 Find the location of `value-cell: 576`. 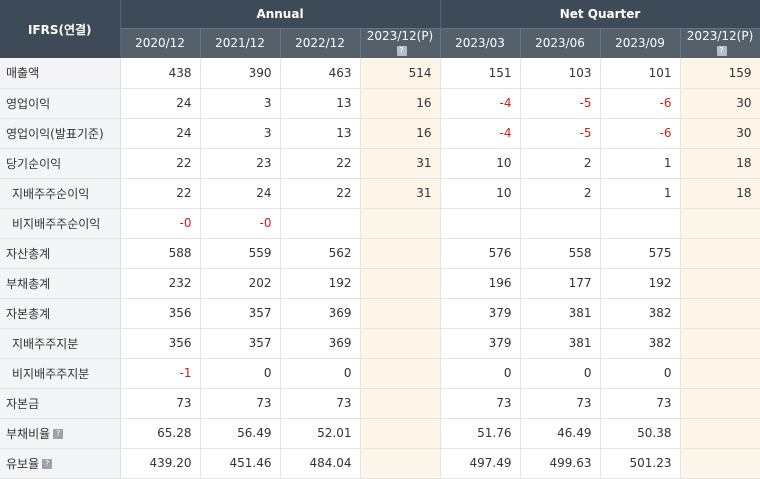

value-cell: 576 is located at coordinates (480, 253).